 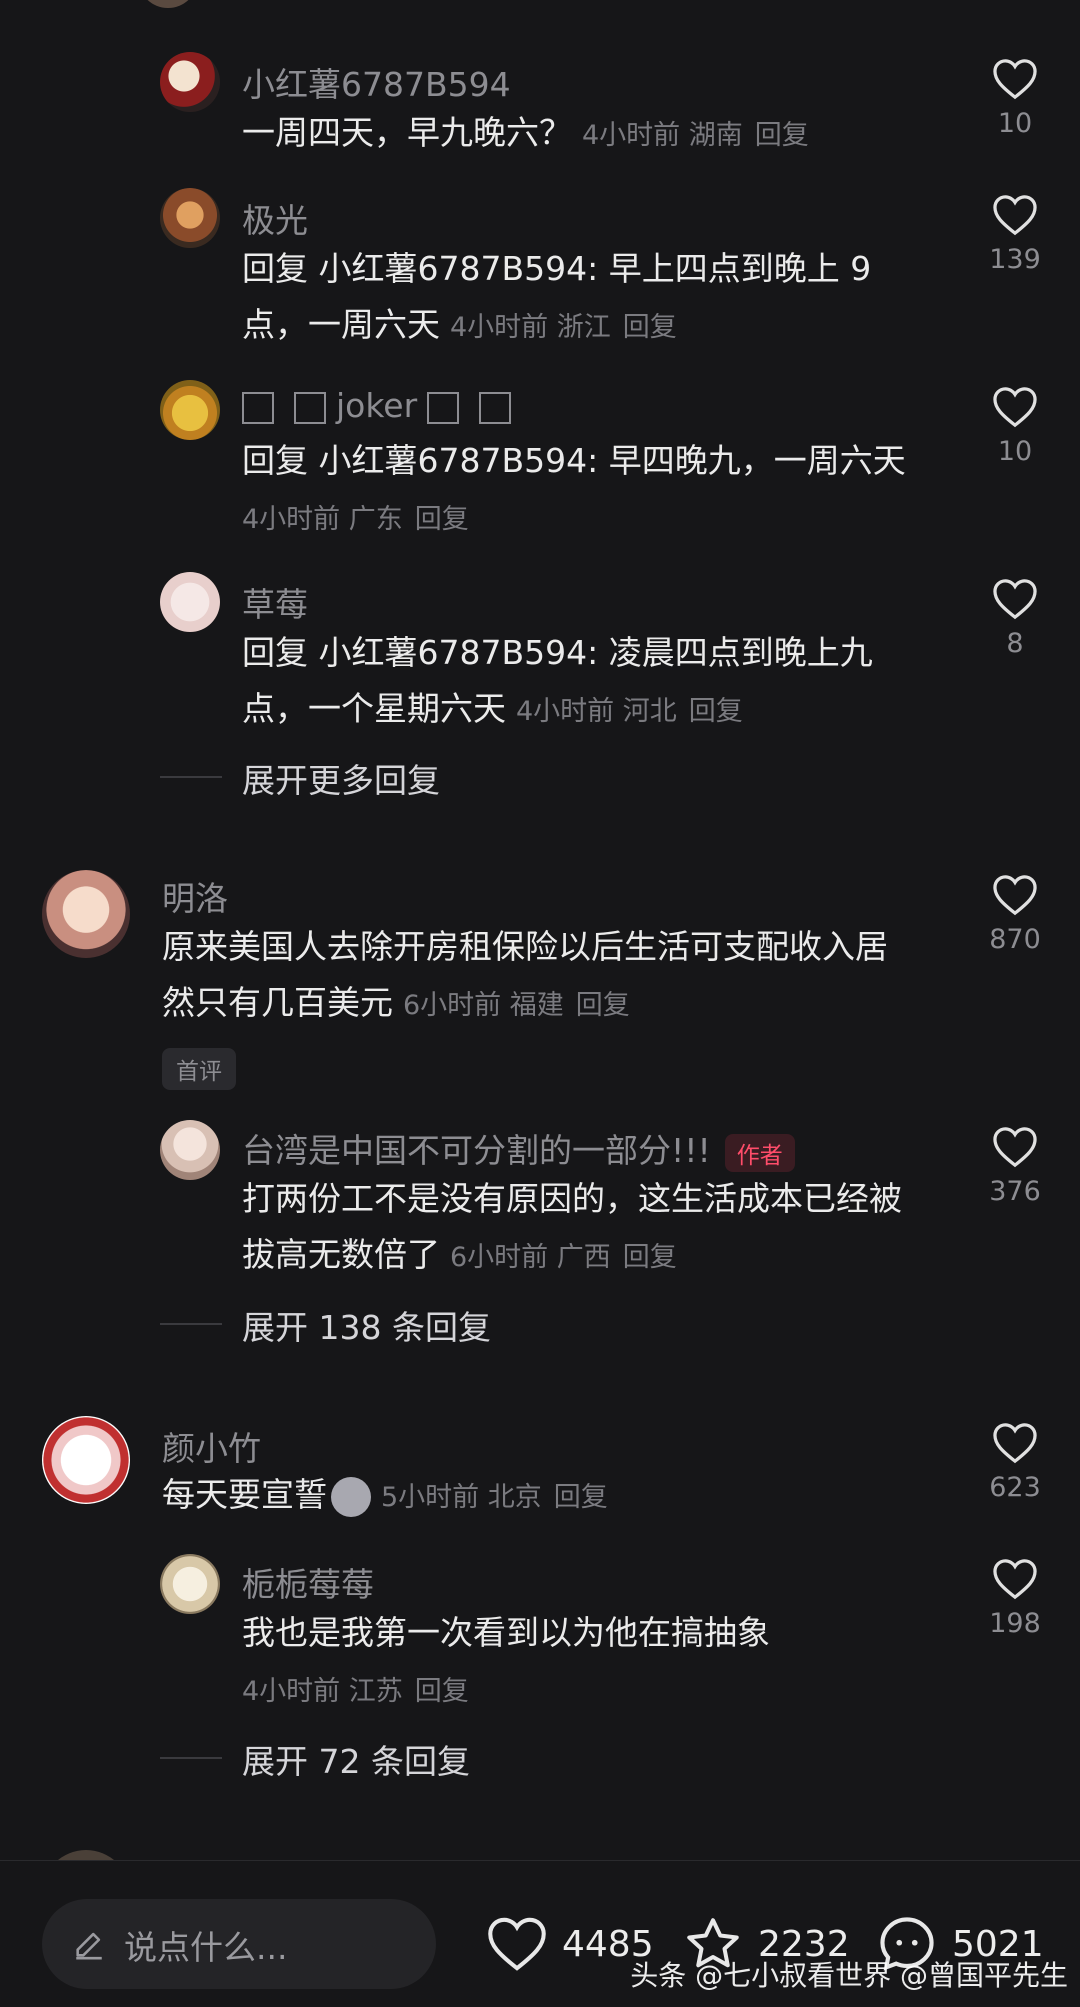 I want to click on comment-region: 江苏, so click(x=375, y=1691).